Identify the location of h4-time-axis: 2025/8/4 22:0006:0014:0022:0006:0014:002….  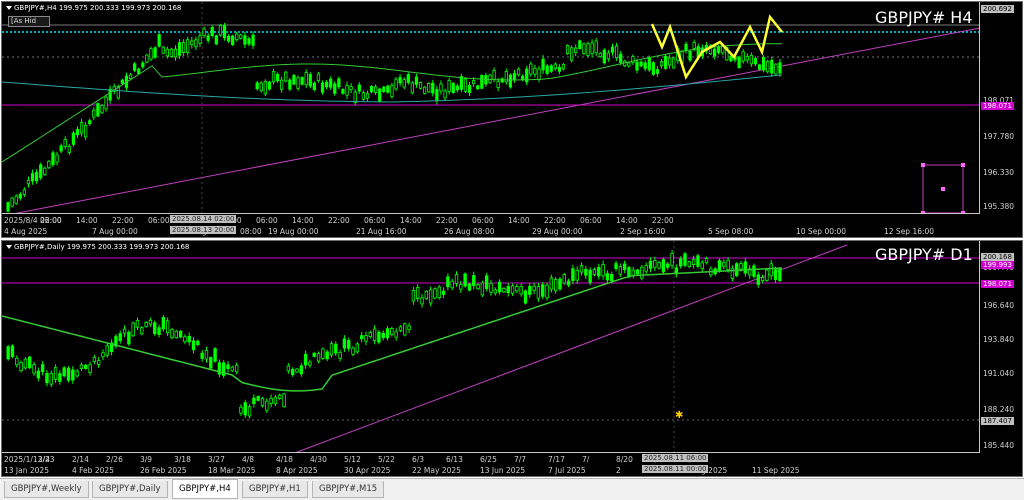
(491, 225).